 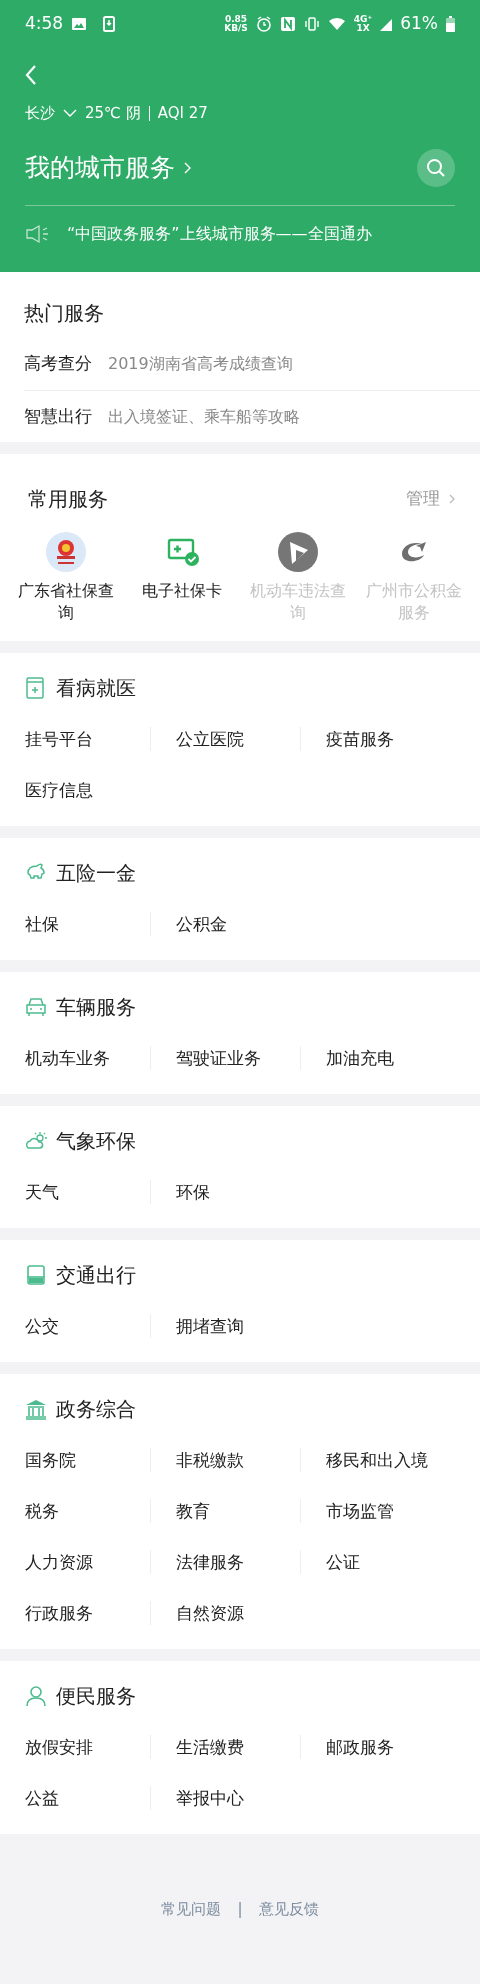 What do you see at coordinates (375, 738) in the screenshot?
I see `service-link: 疫苗服务` at bounding box center [375, 738].